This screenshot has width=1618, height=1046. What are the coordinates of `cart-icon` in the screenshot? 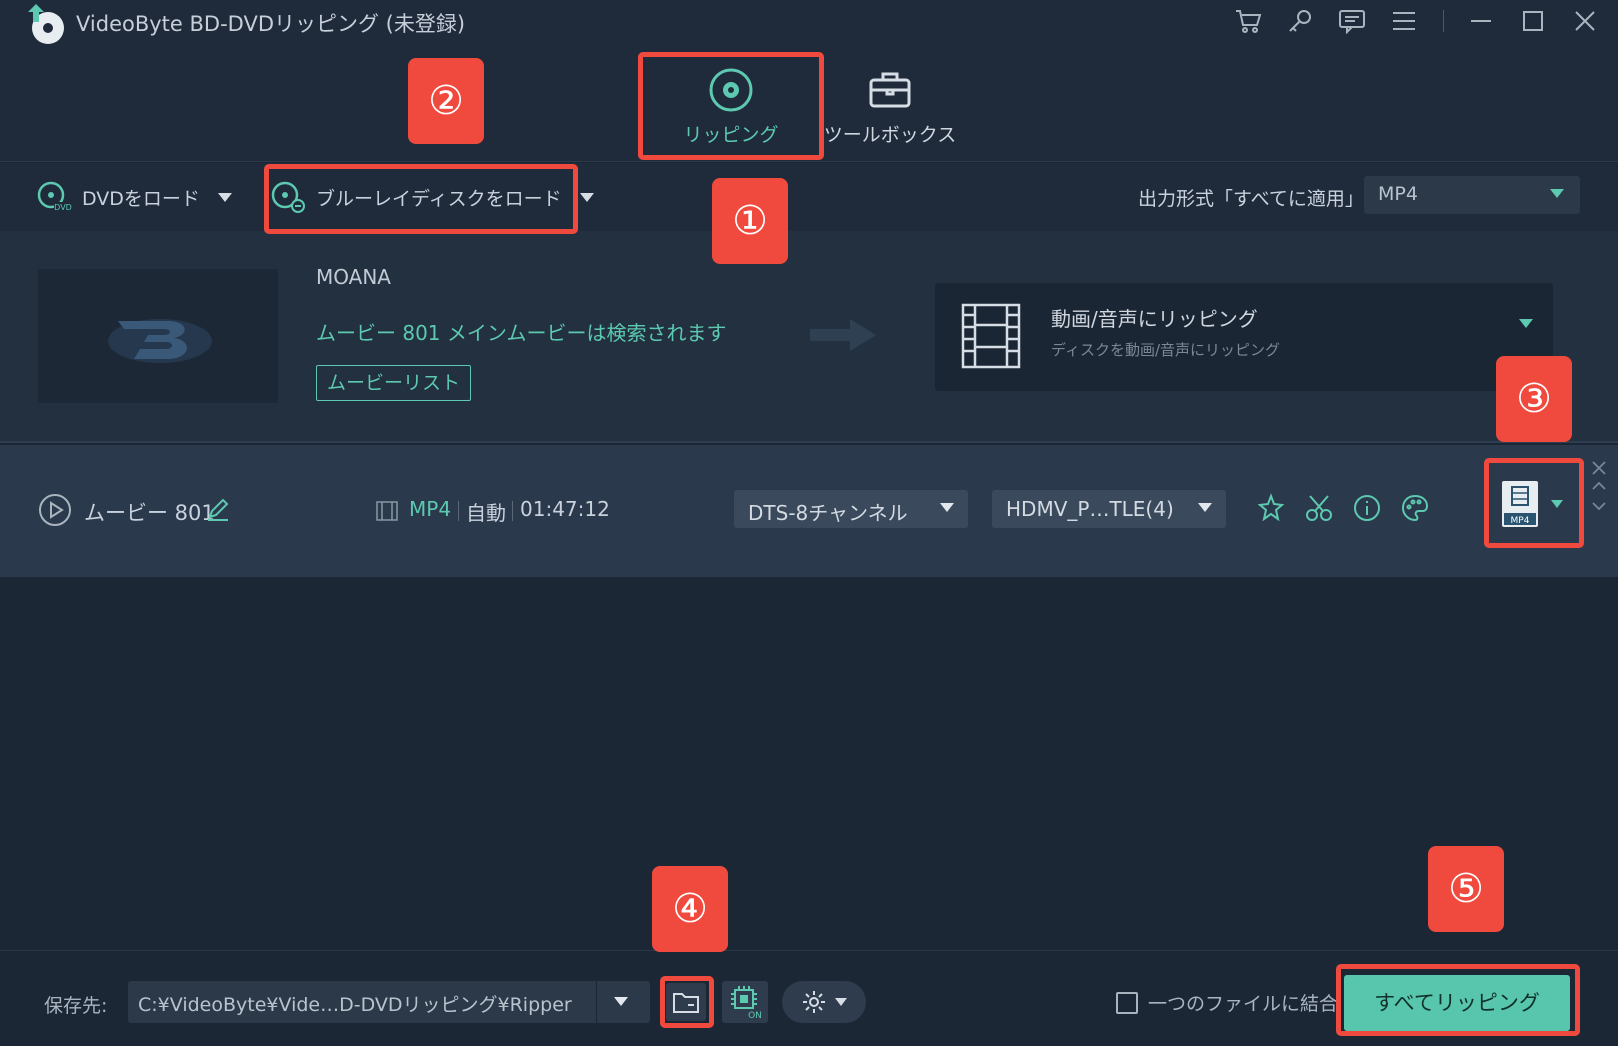 It's located at (1248, 21).